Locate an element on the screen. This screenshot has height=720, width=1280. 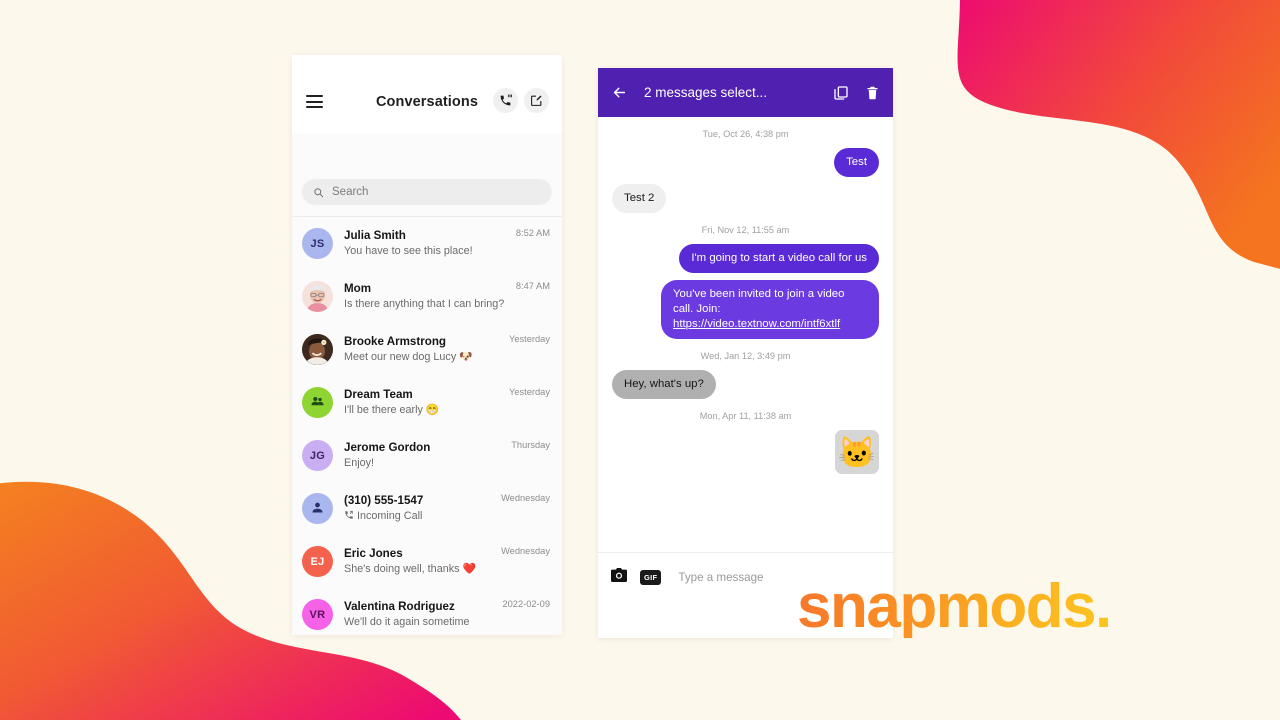
compose-message-button is located at coordinates (536, 100).